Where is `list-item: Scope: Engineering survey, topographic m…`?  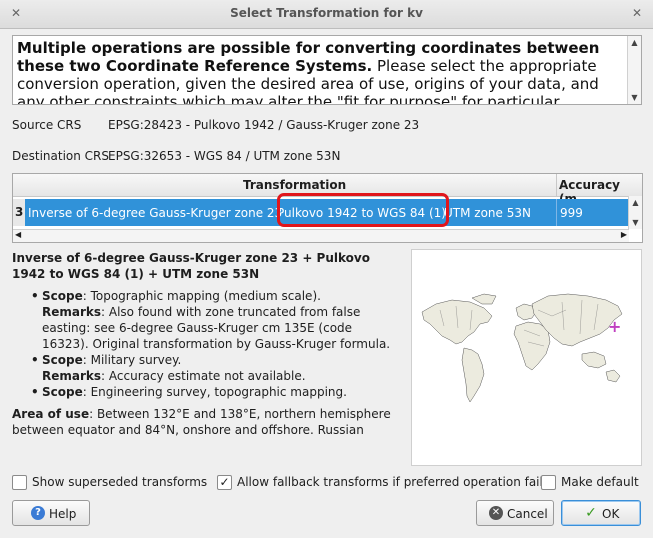
list-item: Scope: Engineering survey, topographic m… is located at coordinates (216, 392).